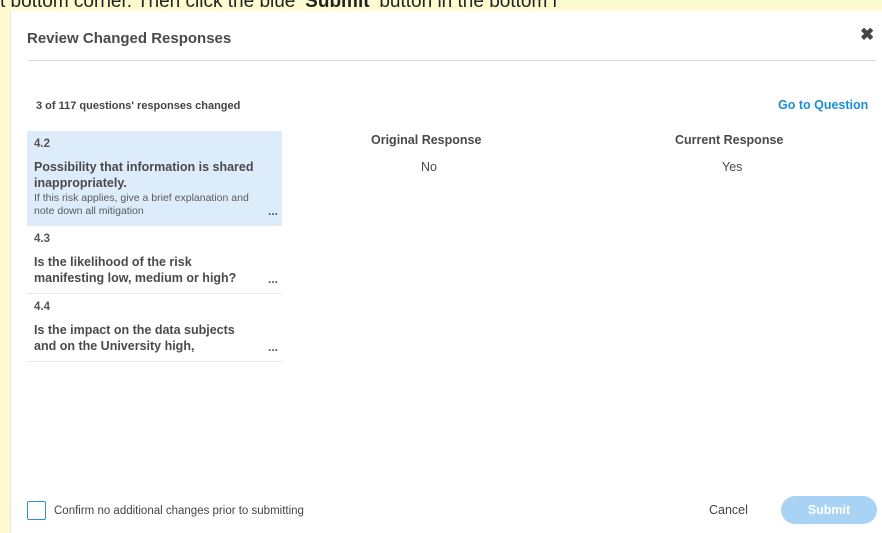 The image size is (882, 533). Describe the element at coordinates (42, 239) in the screenshot. I see `question-number: 4.3` at that location.